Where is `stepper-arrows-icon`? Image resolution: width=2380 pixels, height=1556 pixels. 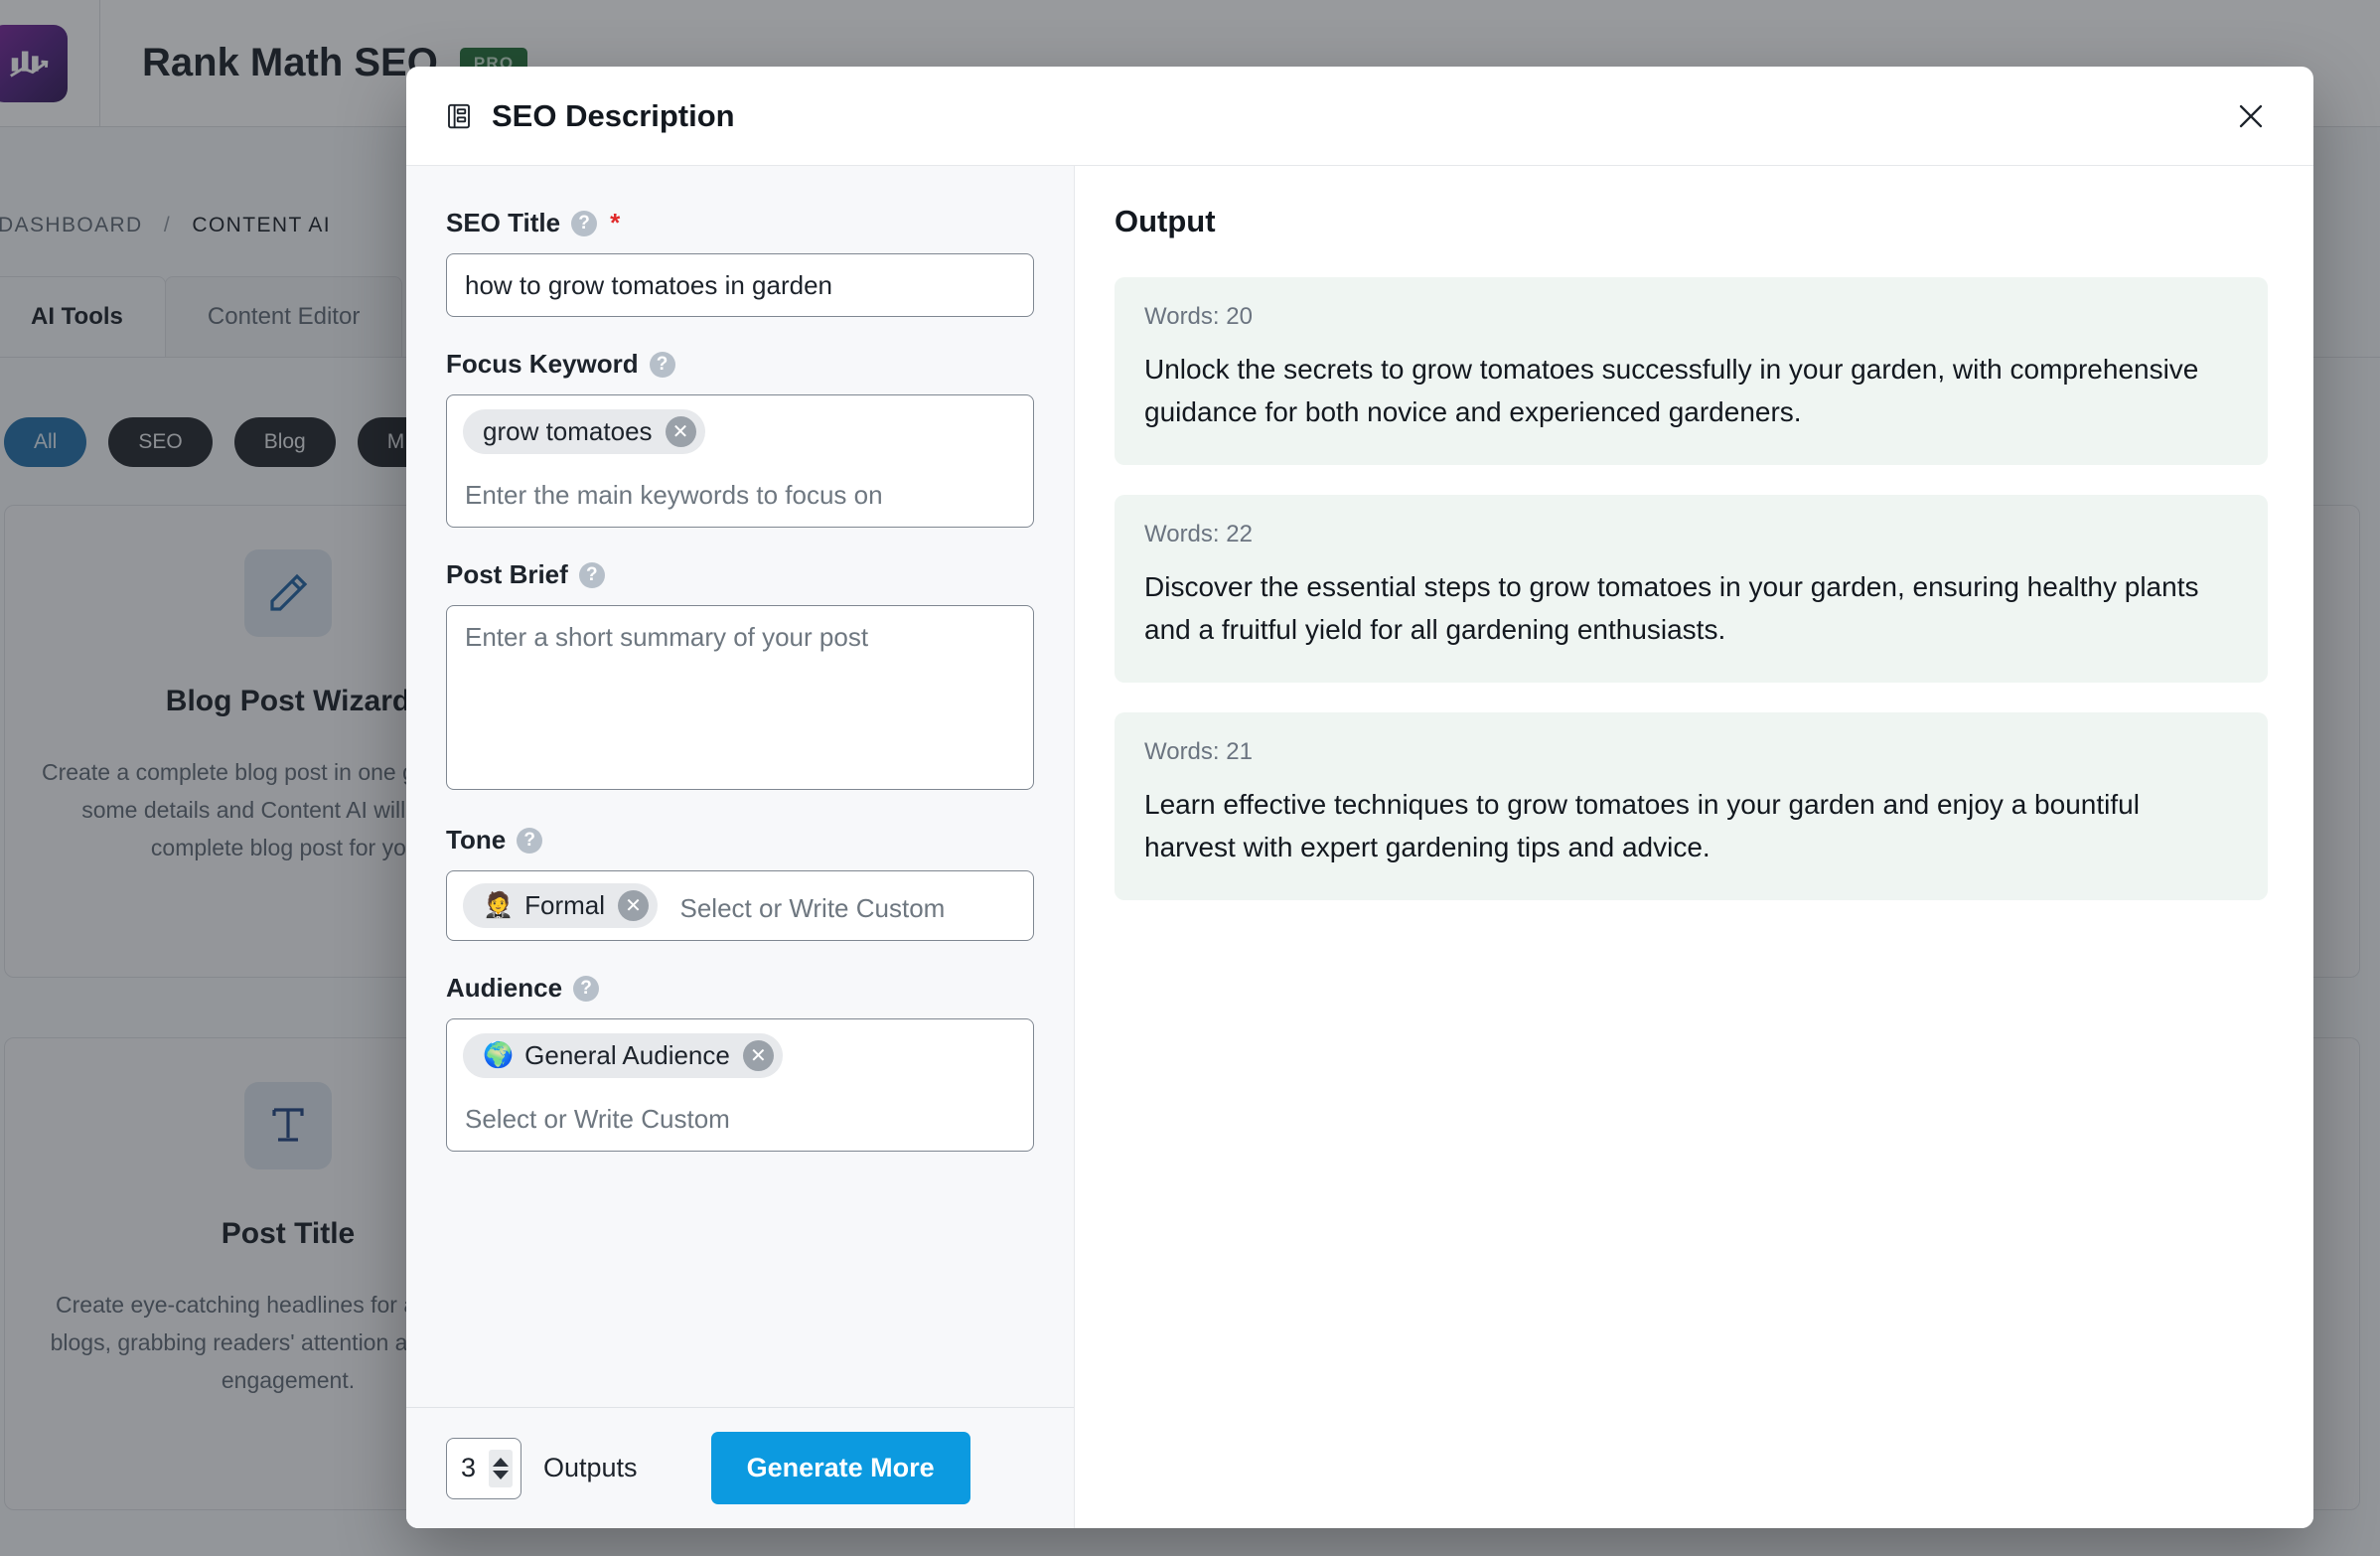 stepper-arrows-icon is located at coordinates (501, 1468).